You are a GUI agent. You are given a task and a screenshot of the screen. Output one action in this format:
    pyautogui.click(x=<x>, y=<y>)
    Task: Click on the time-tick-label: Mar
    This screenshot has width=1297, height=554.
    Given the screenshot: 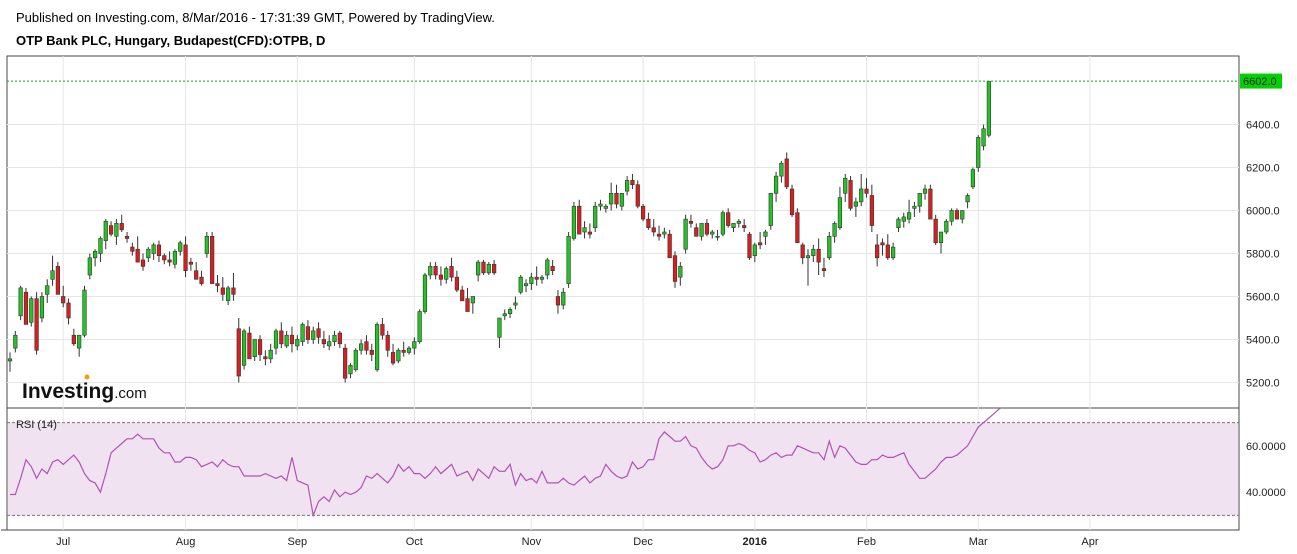 What is the action you would take?
    pyautogui.click(x=978, y=542)
    